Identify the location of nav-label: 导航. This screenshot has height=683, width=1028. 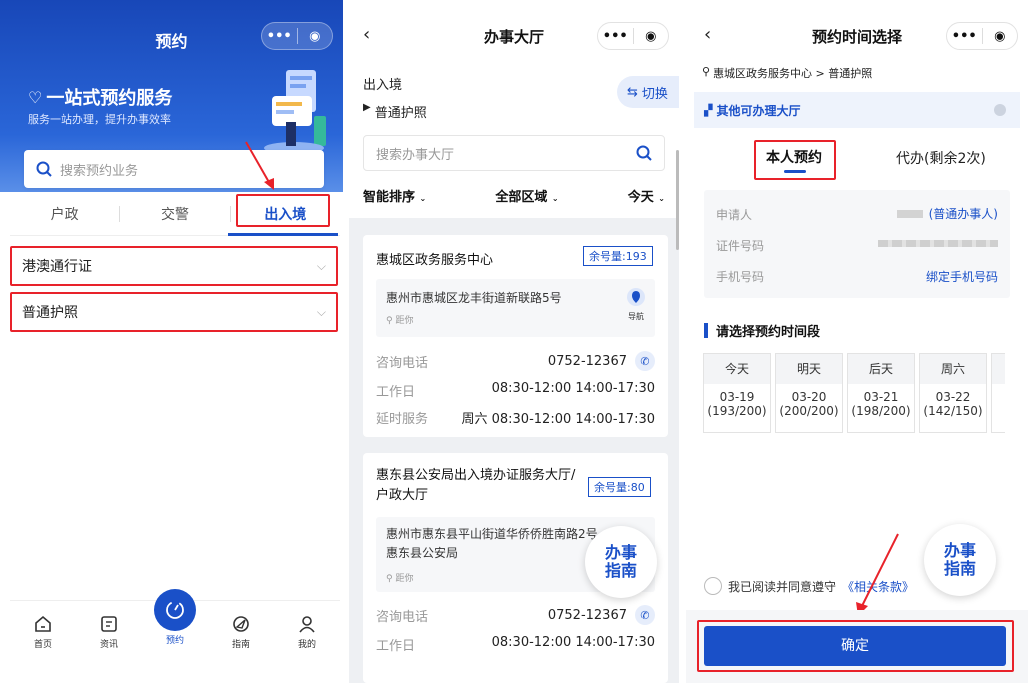
(636, 316).